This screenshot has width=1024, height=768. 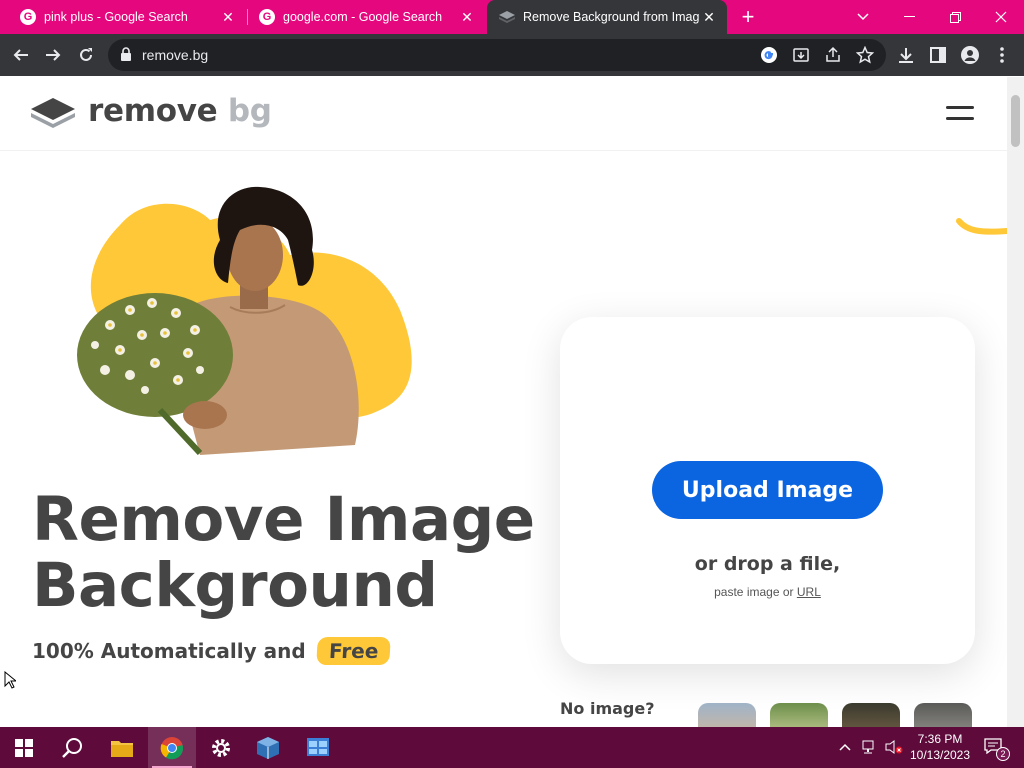 What do you see at coordinates (940, 747) in the screenshot?
I see `system-clock: 7:36 PM 10/13/2023` at bounding box center [940, 747].